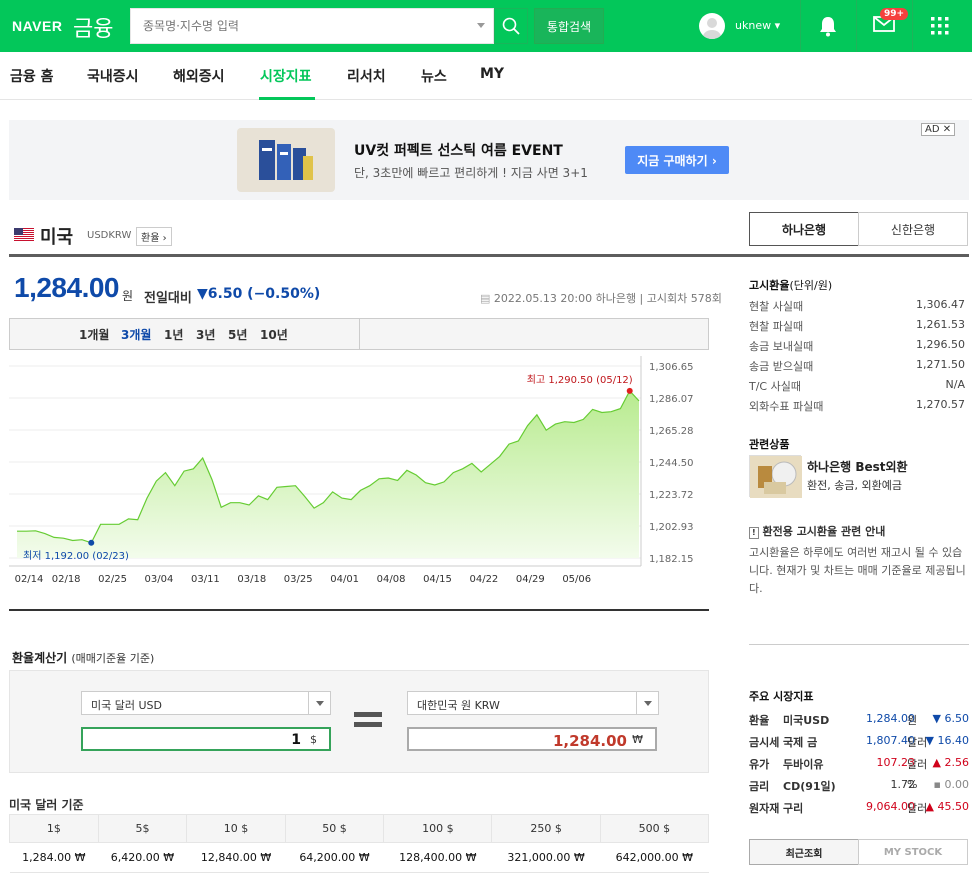 This screenshot has width=972, height=876. Describe the element at coordinates (532, 739) in the screenshot. I see `to-amount-output: 1,284.00 ₩` at that location.